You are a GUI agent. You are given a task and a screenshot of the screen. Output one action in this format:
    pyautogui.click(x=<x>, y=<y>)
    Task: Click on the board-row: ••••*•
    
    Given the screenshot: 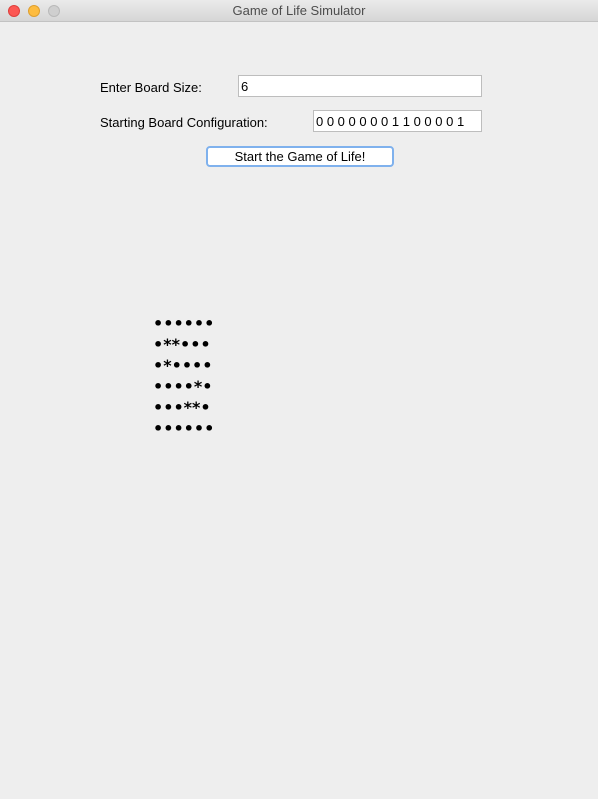 What is the action you would take?
    pyautogui.click(x=183, y=386)
    